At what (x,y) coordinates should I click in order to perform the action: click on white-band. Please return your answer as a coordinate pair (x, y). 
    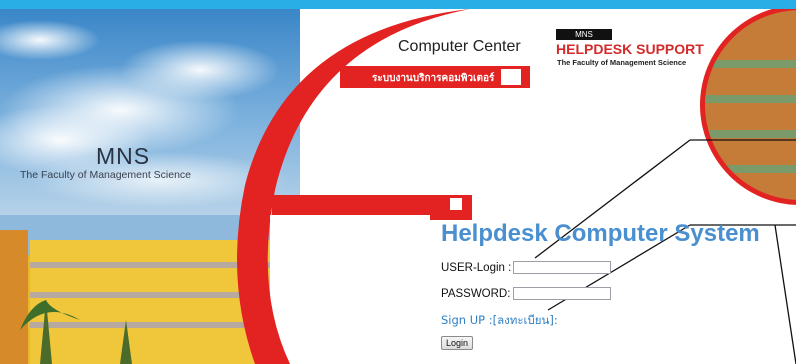
    Looking at the image, I should click on (350, 217).